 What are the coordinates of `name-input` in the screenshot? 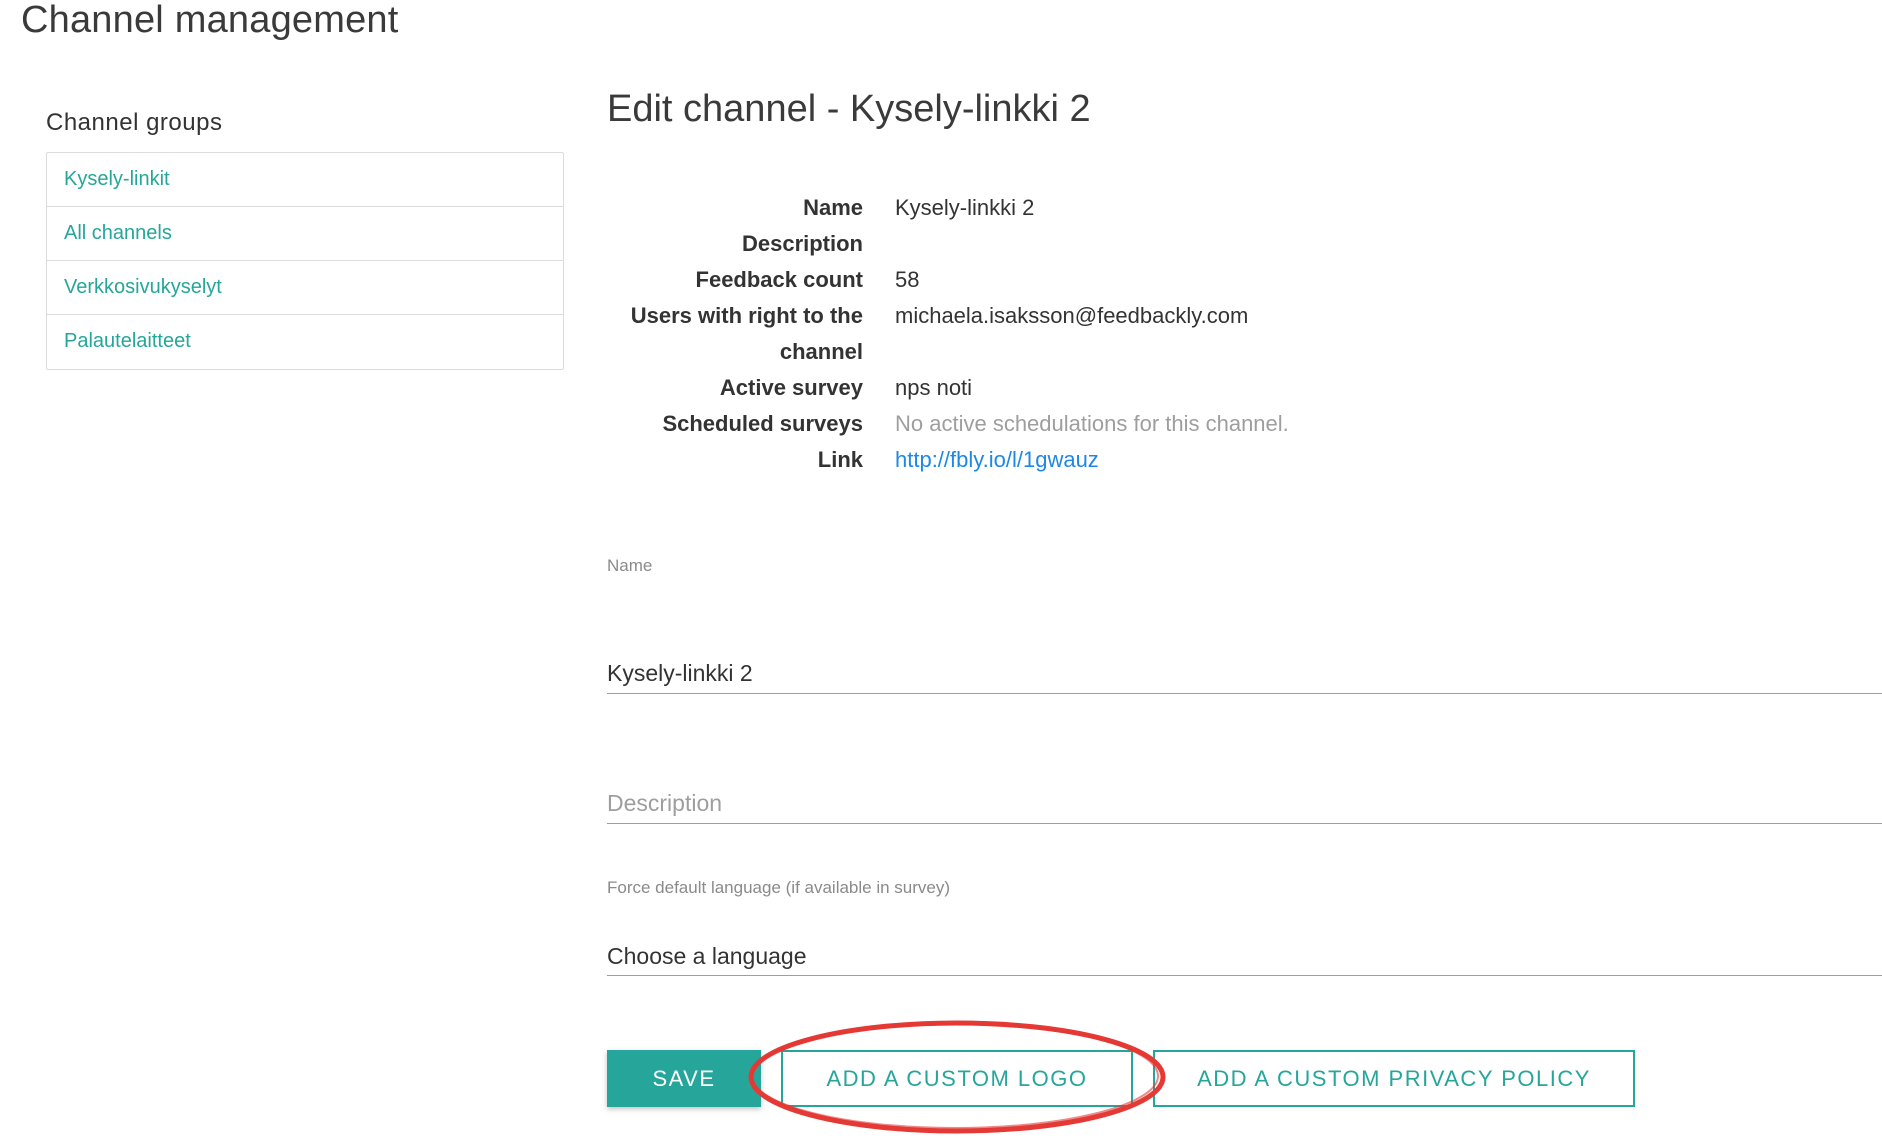 It's located at (1244, 674).